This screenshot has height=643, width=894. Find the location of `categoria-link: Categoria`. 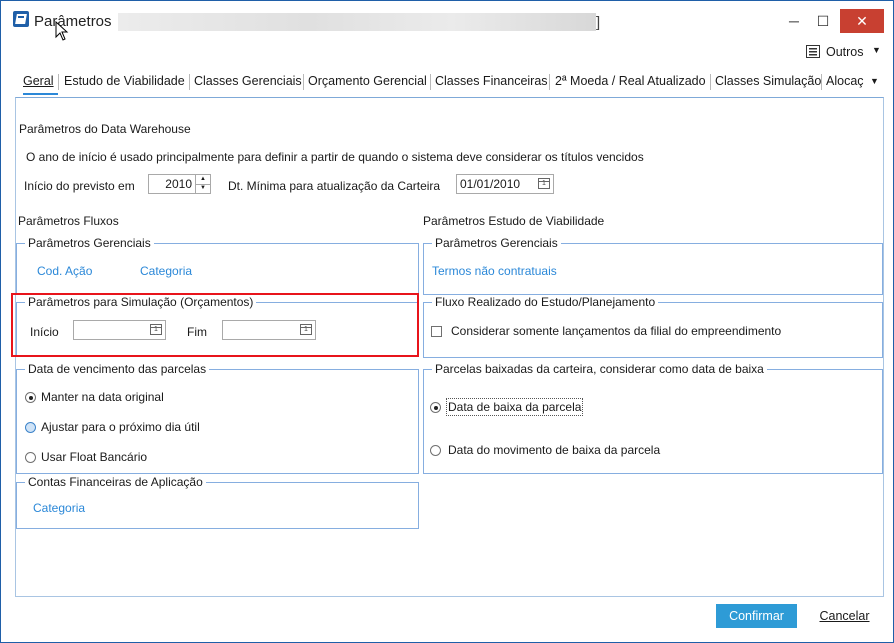

categoria-link: Categoria is located at coordinates (166, 271).